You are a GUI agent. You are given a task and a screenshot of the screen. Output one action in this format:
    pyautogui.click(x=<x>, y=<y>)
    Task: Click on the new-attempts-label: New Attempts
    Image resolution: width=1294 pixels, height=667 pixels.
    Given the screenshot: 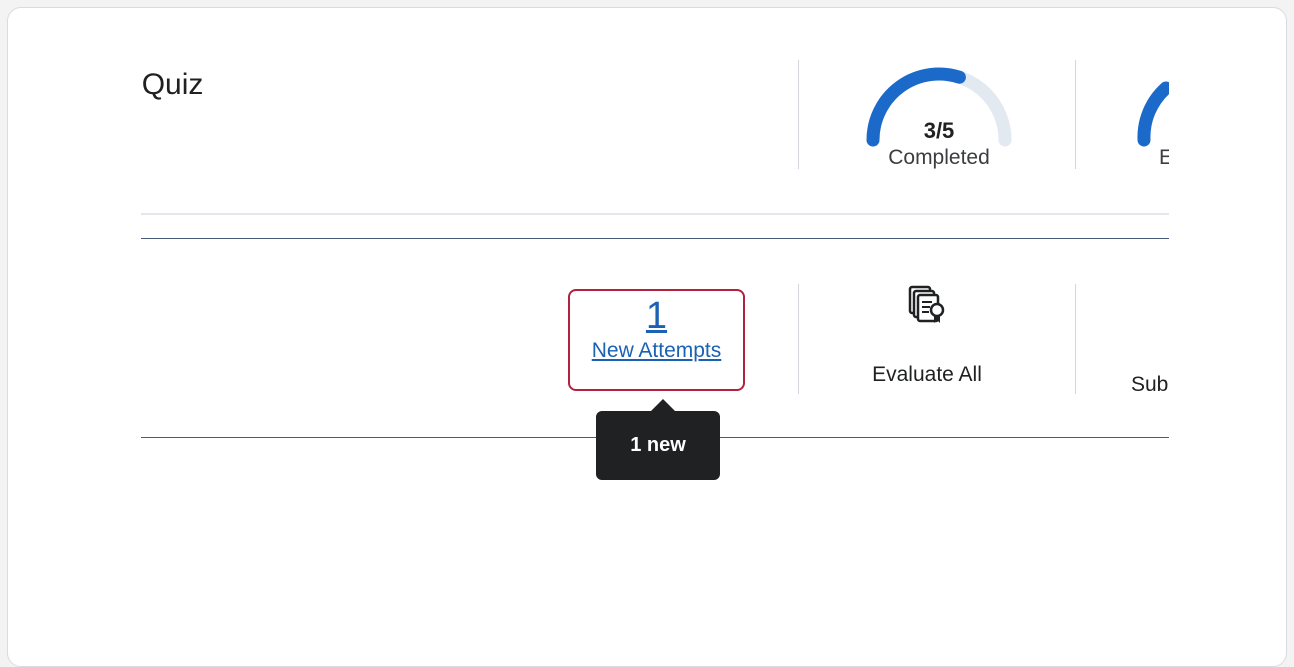 What is the action you would take?
    pyautogui.click(x=656, y=351)
    